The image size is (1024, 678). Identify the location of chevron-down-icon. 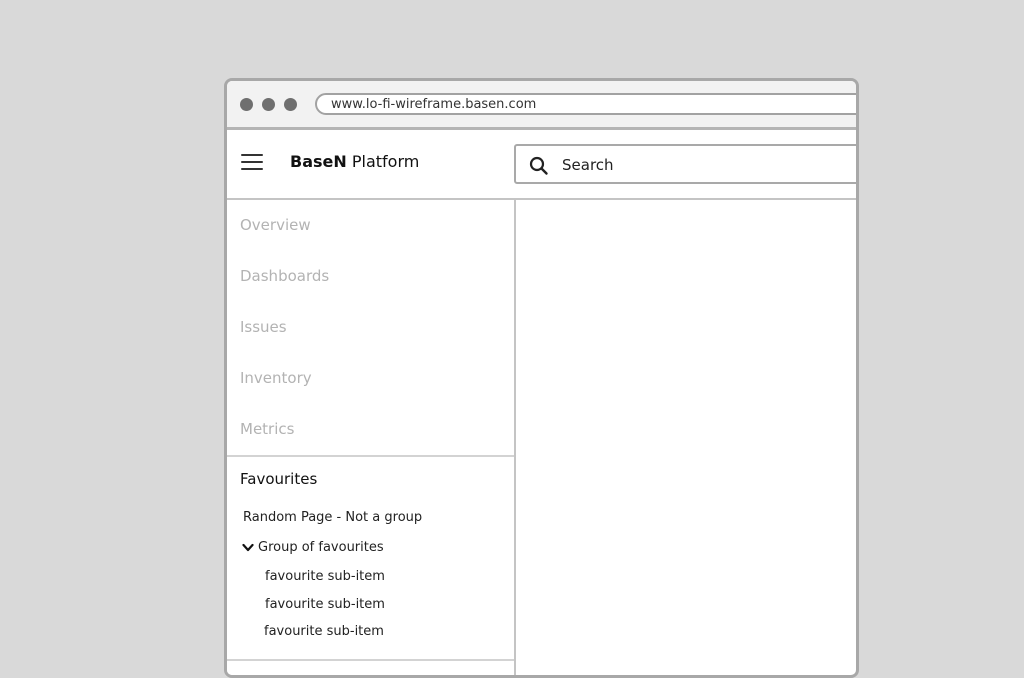
(248, 547).